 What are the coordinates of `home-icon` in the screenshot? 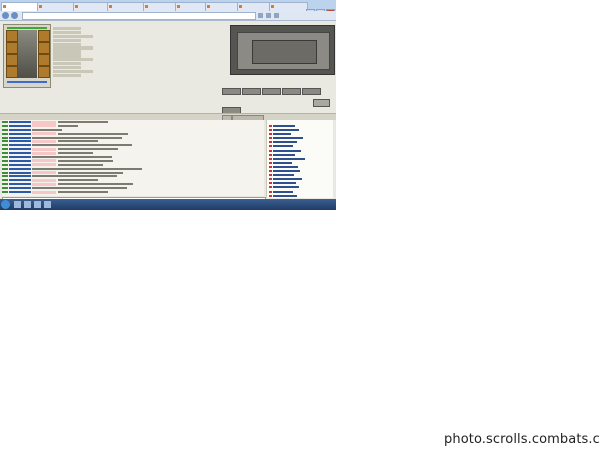 It's located at (268, 15).